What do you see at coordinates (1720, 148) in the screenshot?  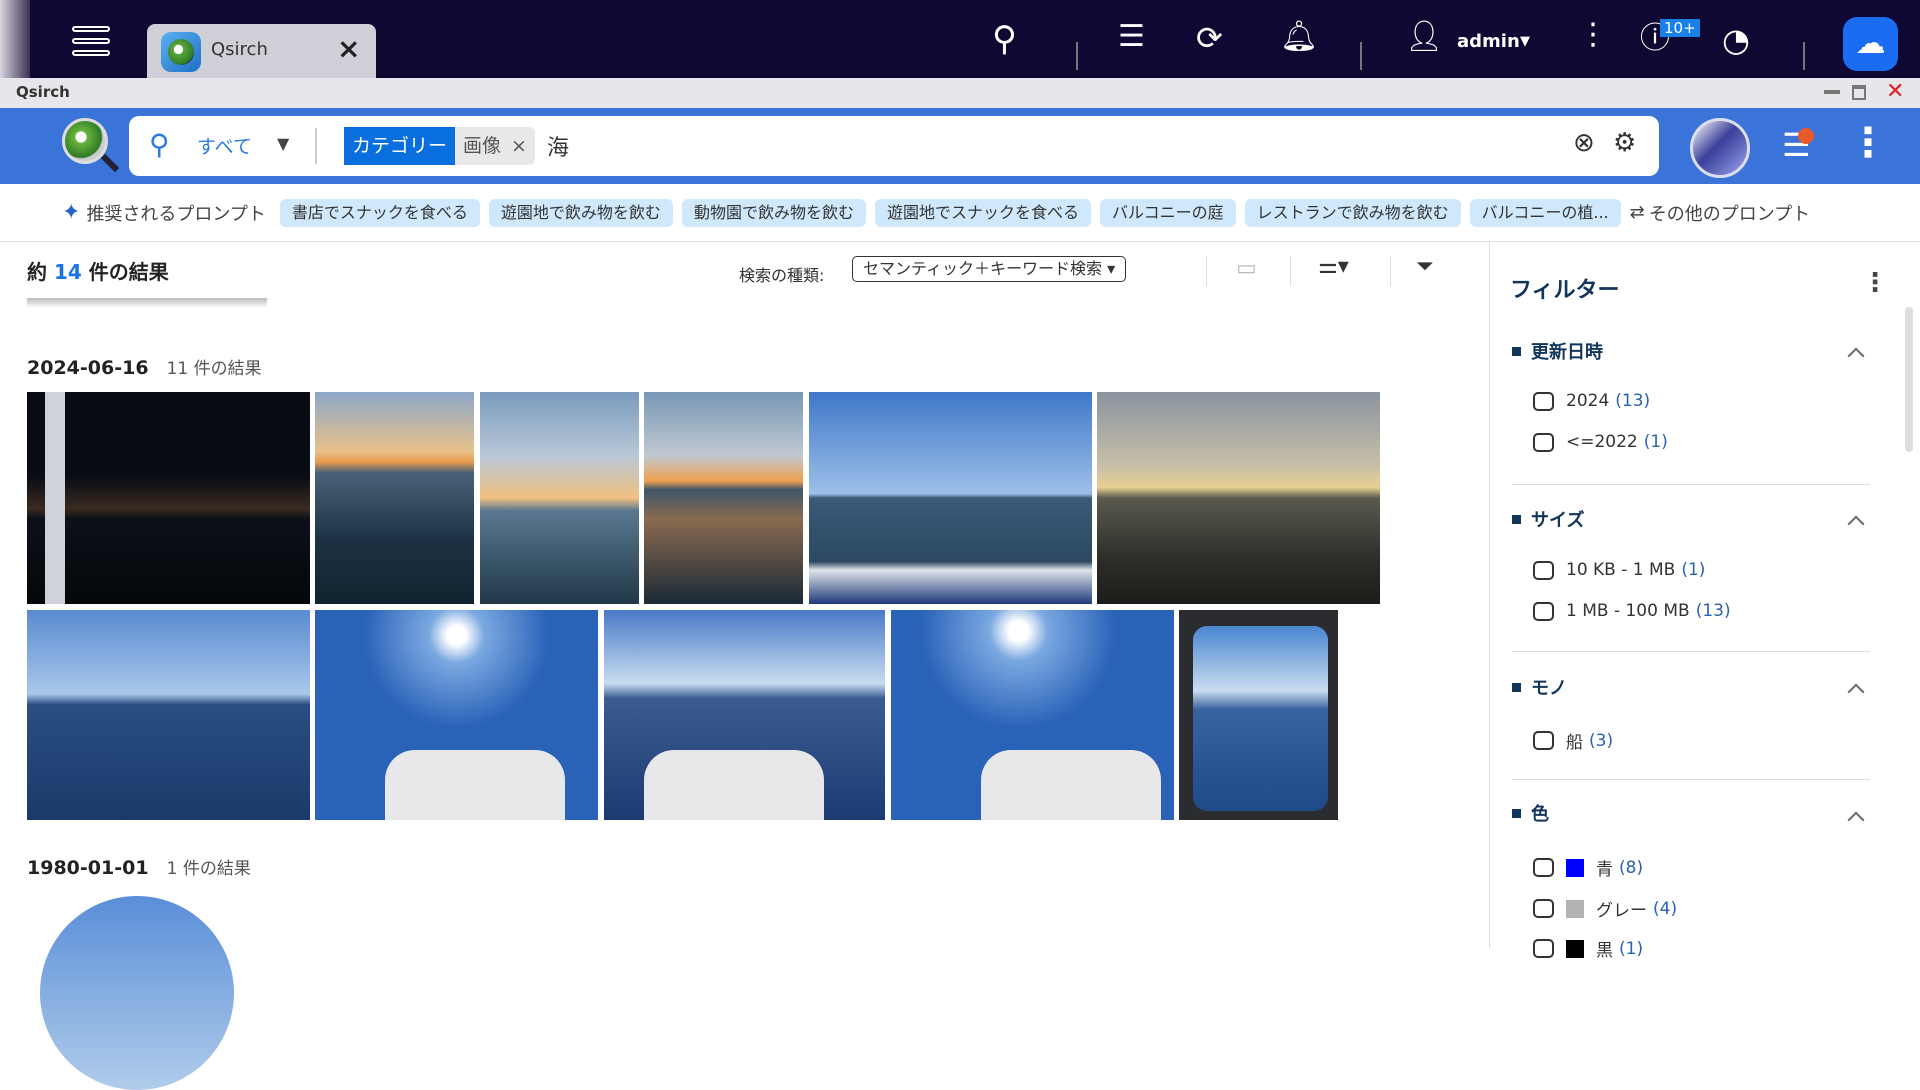 I see `ai-assistant-button` at bounding box center [1720, 148].